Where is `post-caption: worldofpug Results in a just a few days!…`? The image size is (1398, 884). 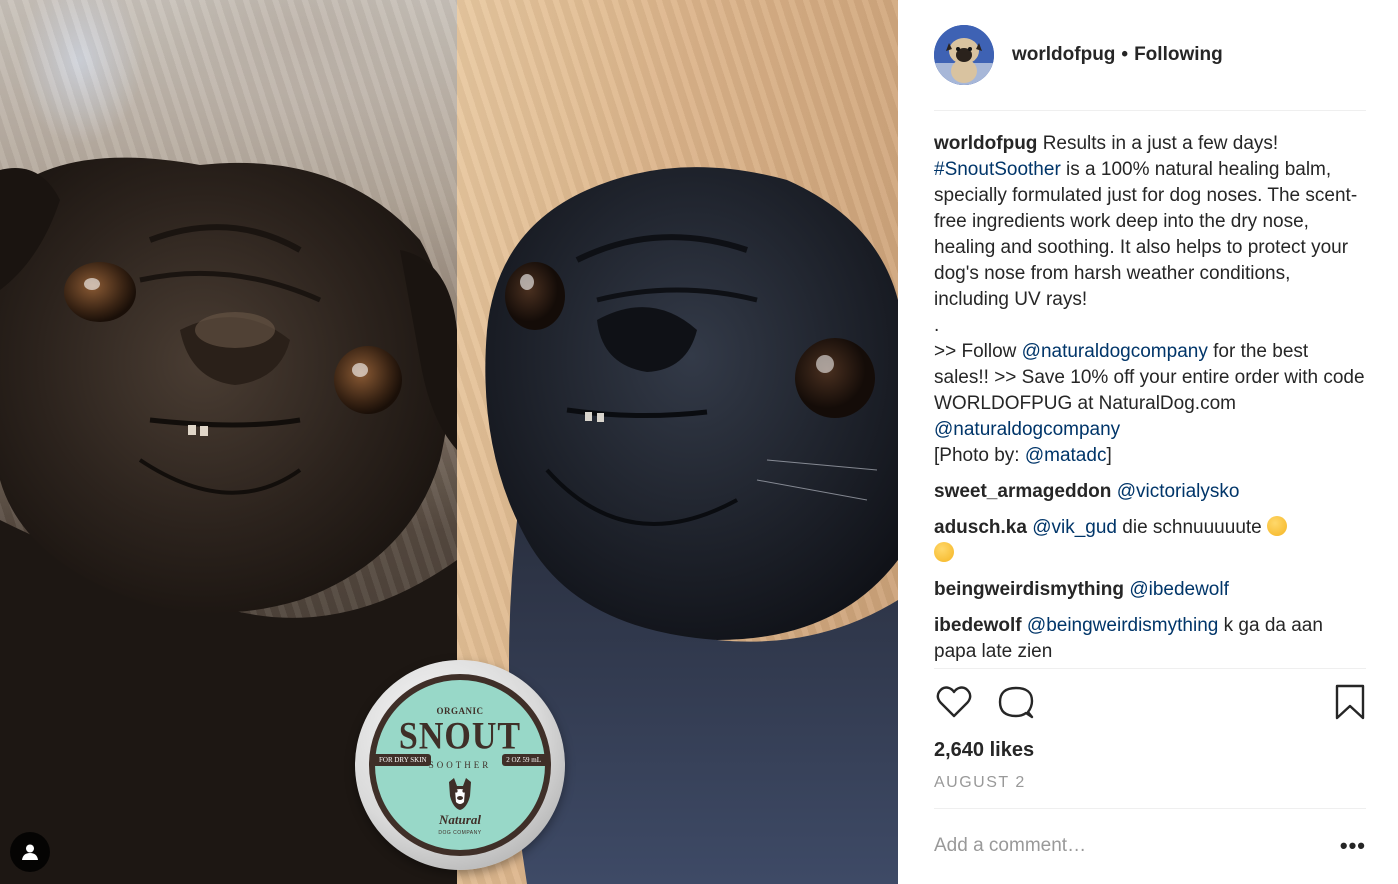 post-caption: worldofpug Results in a just a few days!… is located at coordinates (1150, 300).